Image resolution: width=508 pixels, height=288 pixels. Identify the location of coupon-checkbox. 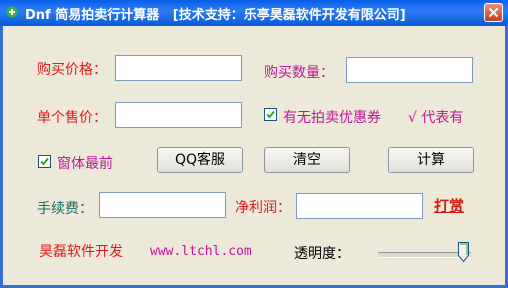
(270, 114).